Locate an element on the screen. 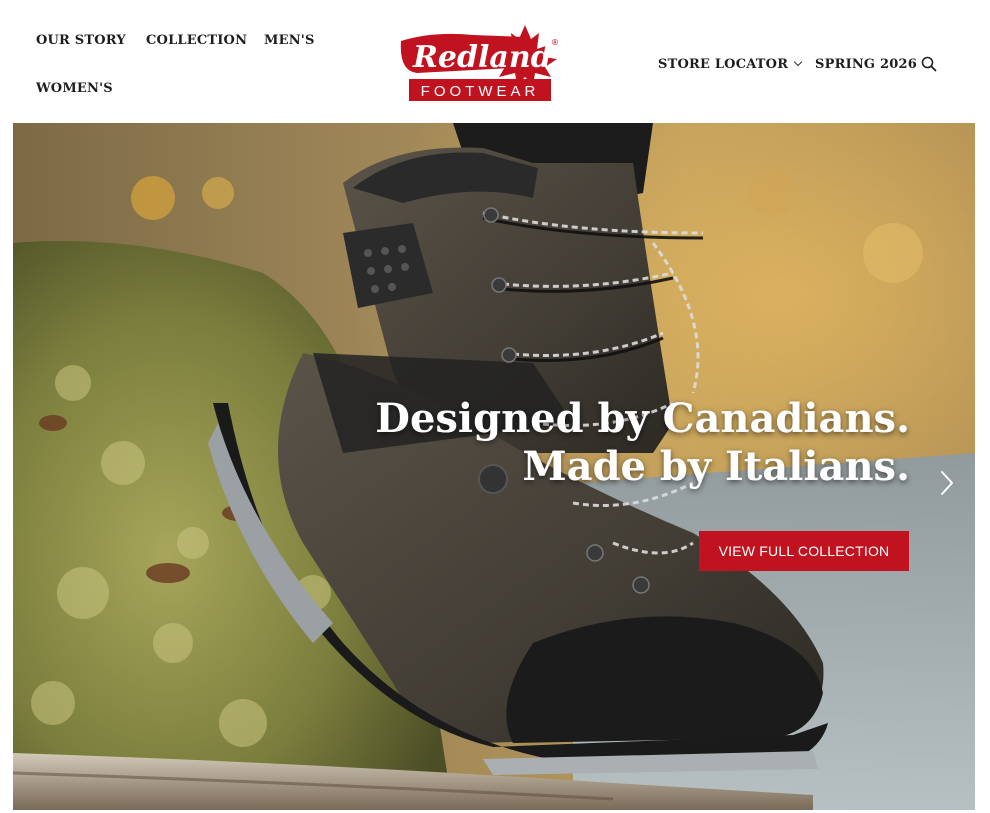  maple-leaf-icon: Redland ® FOOTWEAR is located at coordinates (479, 63).